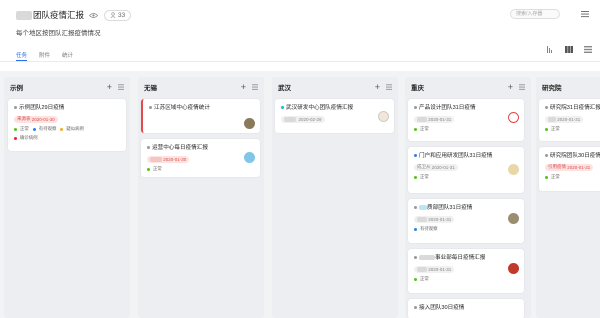 This screenshot has height=318, width=600. Describe the element at coordinates (284, 88) in the screenshot. I see `column-title: 武汉` at that location.